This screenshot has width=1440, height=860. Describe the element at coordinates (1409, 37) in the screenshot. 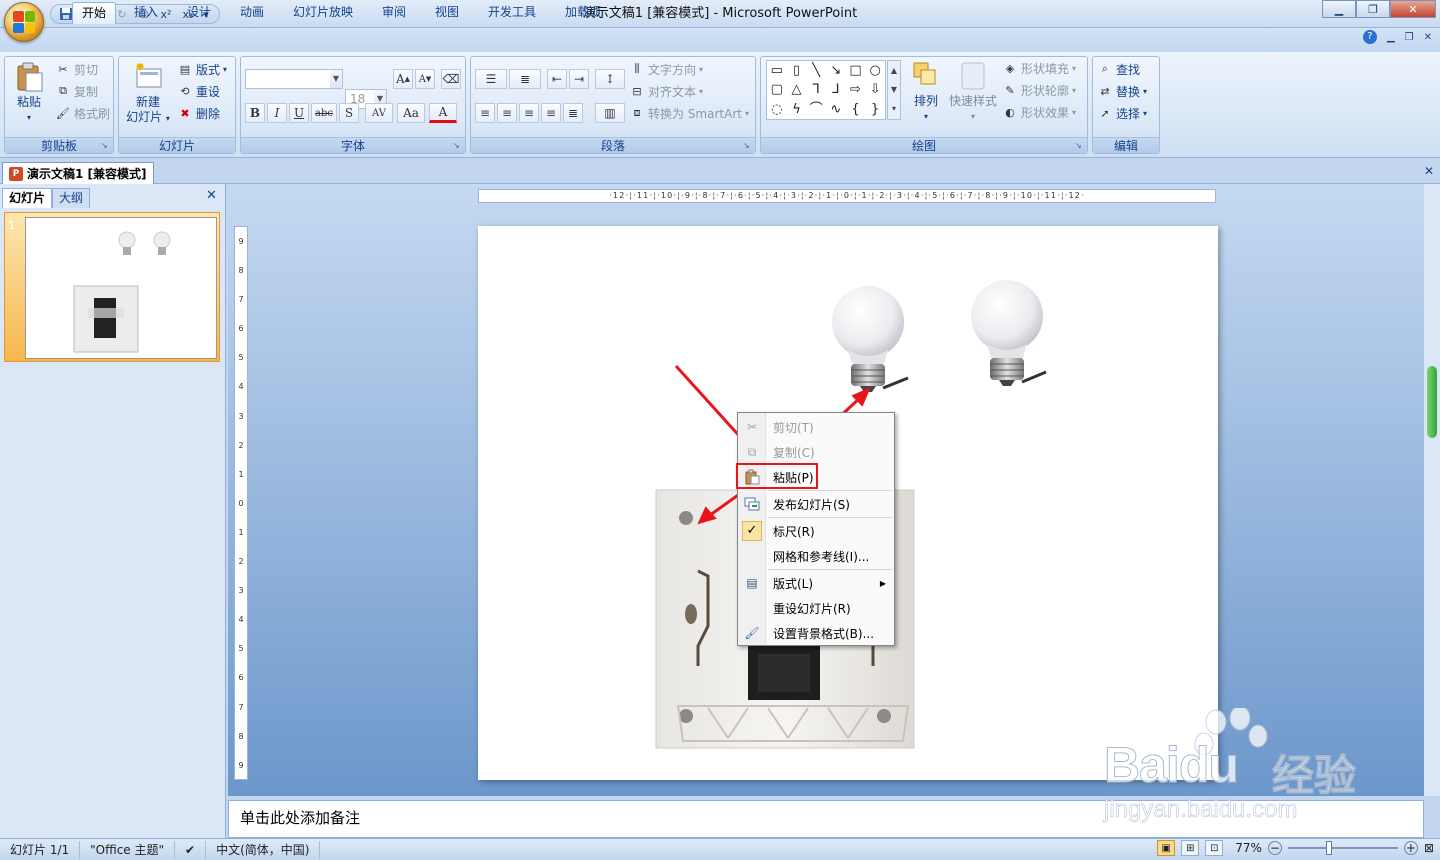

I see `doc-restore-icon: ❐` at that location.